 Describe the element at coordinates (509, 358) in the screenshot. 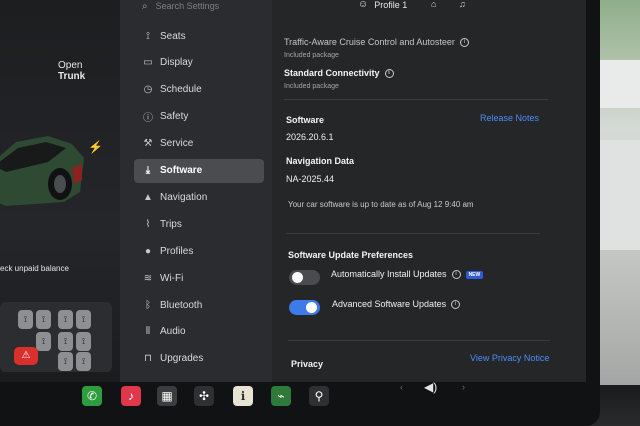

I see `view-privacy-notice-link: View Privacy Notice` at that location.